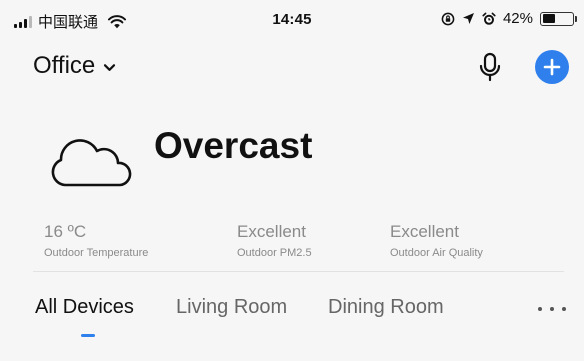  What do you see at coordinates (233, 145) in the screenshot?
I see `weather-condition: Overcast` at bounding box center [233, 145].